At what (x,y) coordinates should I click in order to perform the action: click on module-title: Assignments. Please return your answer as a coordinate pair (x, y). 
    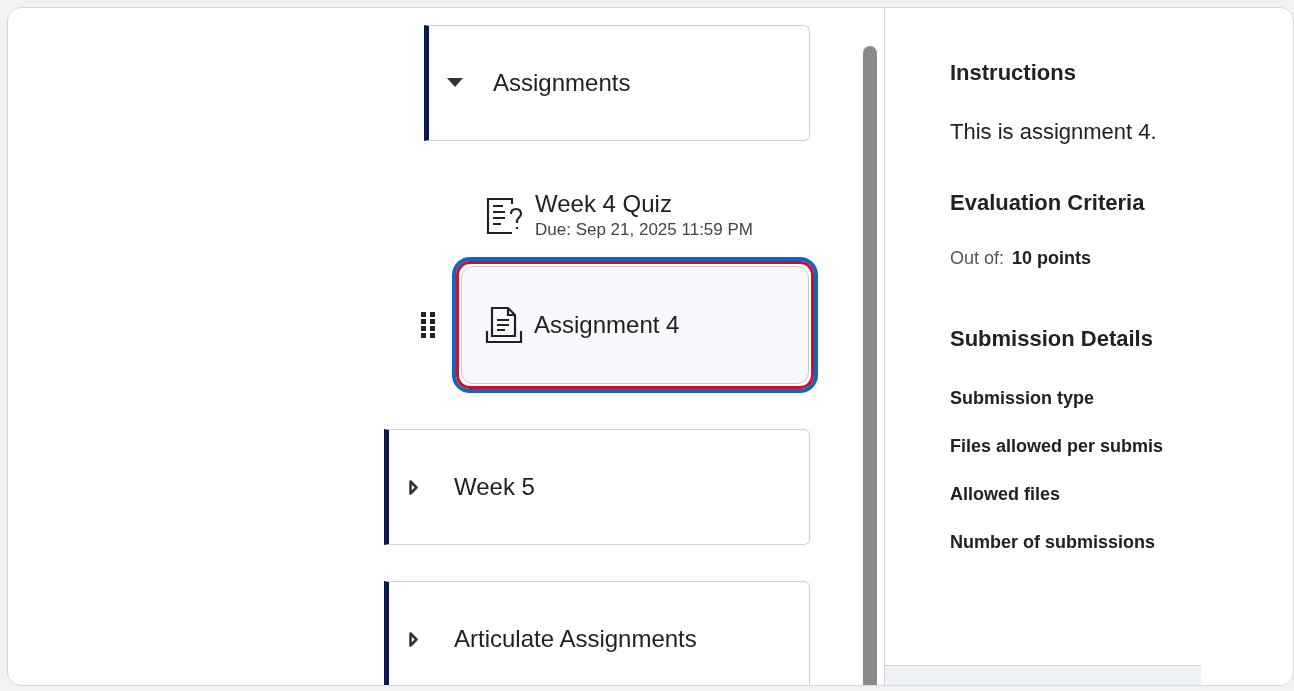
    Looking at the image, I should click on (562, 83).